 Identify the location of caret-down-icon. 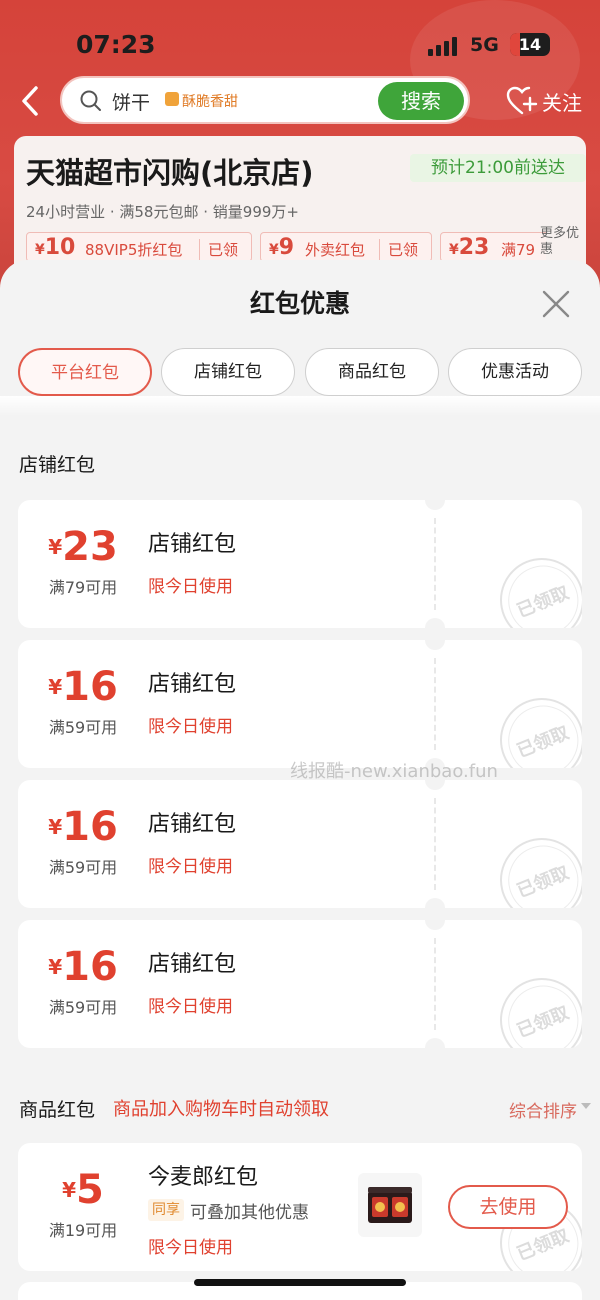
(586, 1106).